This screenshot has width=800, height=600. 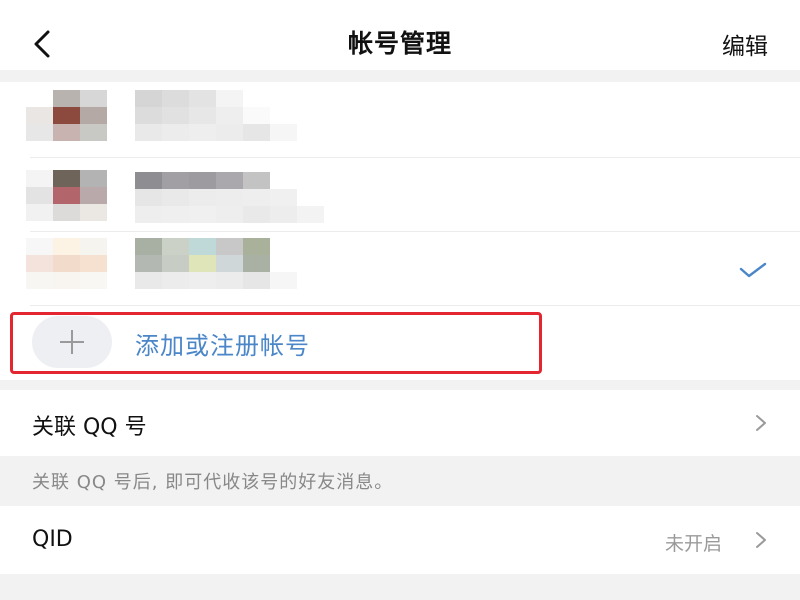 I want to click on page-title: 帐号管理, so click(x=399, y=43).